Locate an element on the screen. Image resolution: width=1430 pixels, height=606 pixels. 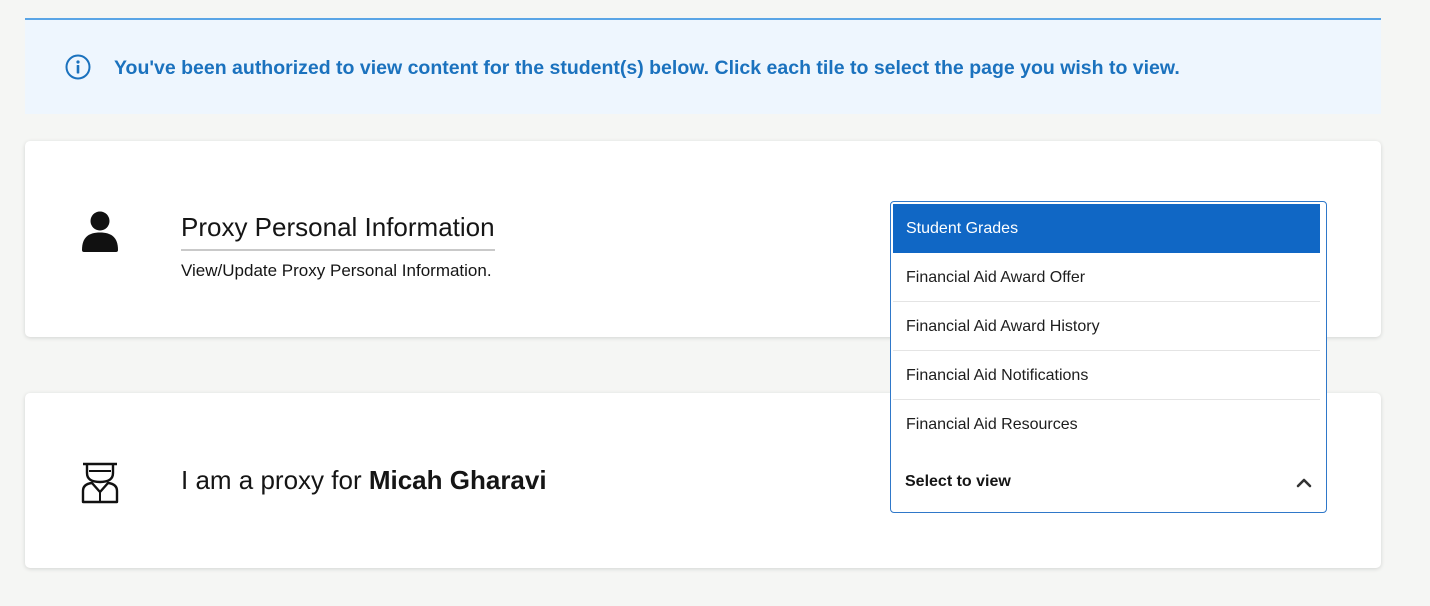
person-icon is located at coordinates (100, 231).